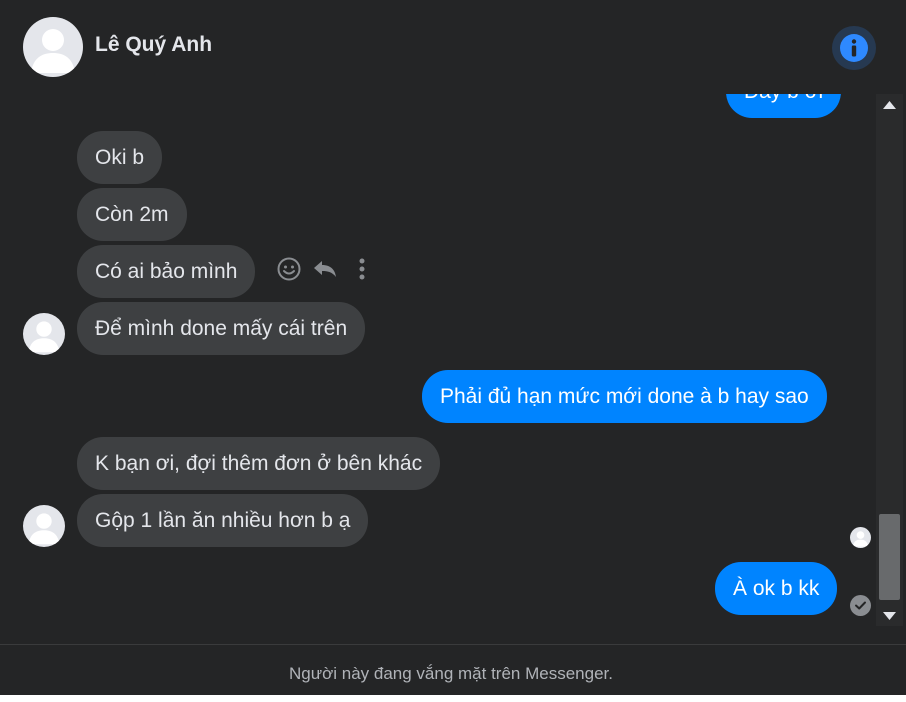  Describe the element at coordinates (860, 537) in the screenshot. I see `seen-avatar` at that location.